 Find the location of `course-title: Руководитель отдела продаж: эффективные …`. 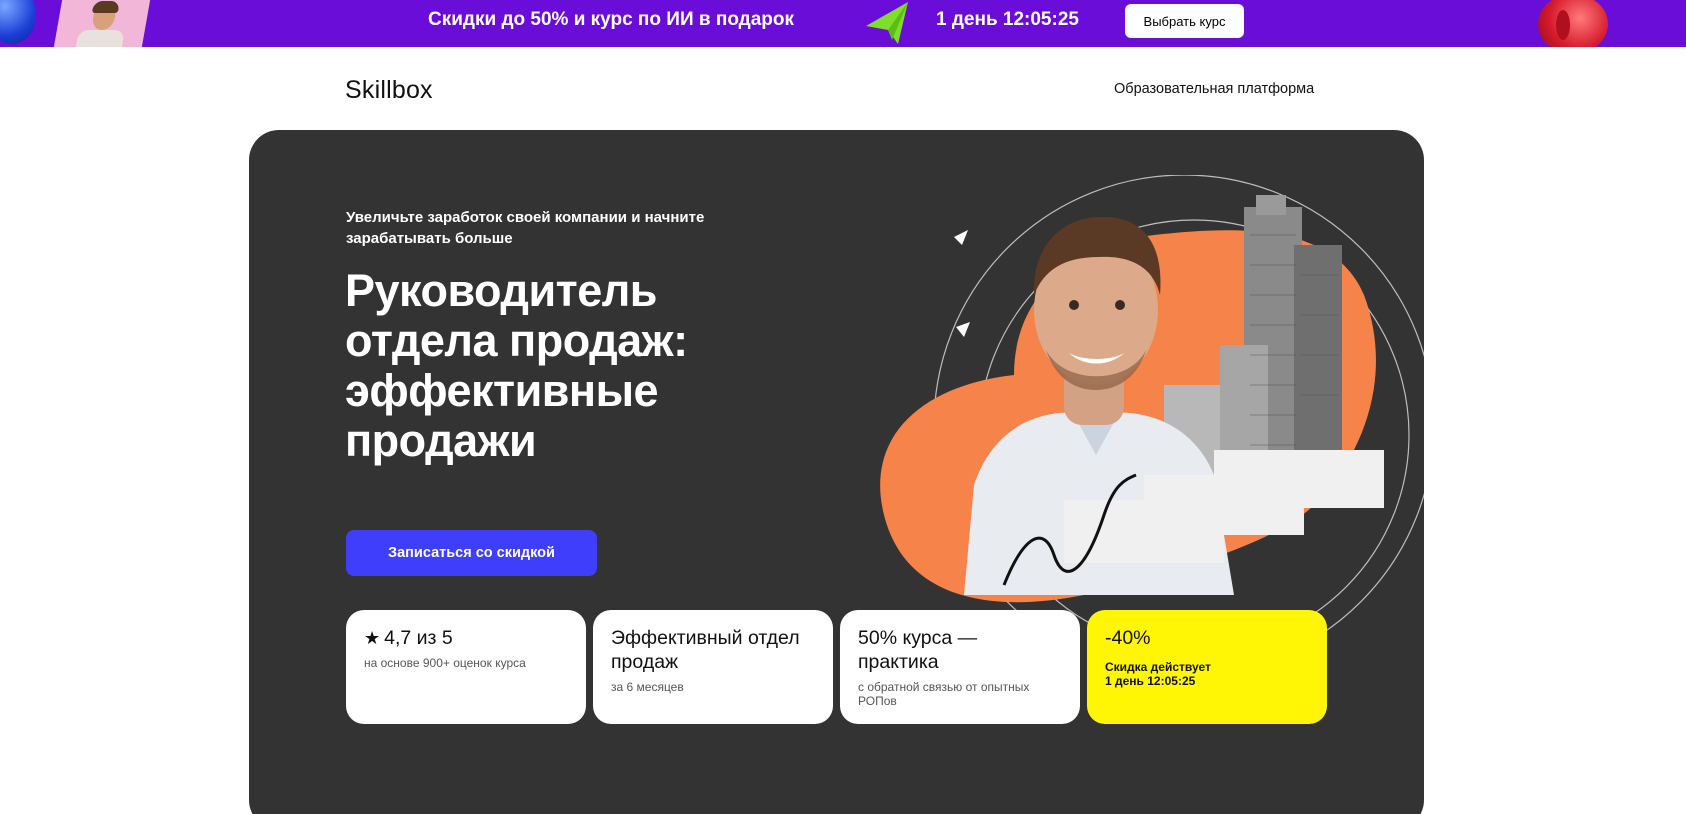

course-title: Руководитель отдела продаж: эффективные … is located at coordinates (516, 365).